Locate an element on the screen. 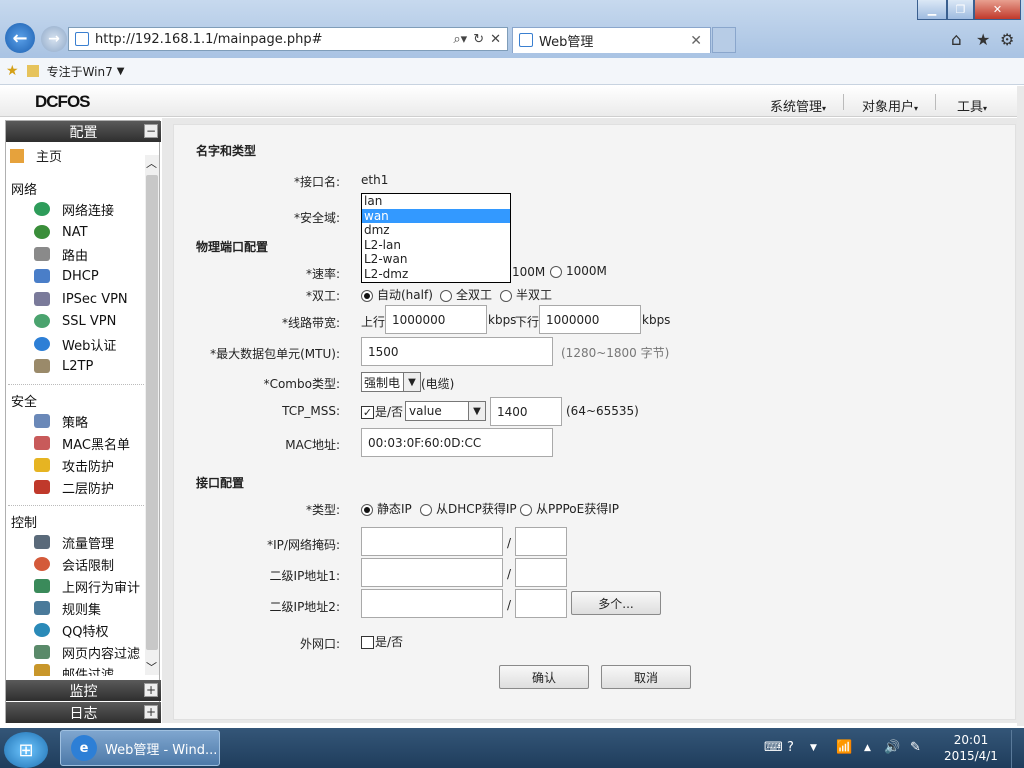 The width and height of the screenshot is (1024, 768). volume-icon: 🔊 is located at coordinates (892, 747).